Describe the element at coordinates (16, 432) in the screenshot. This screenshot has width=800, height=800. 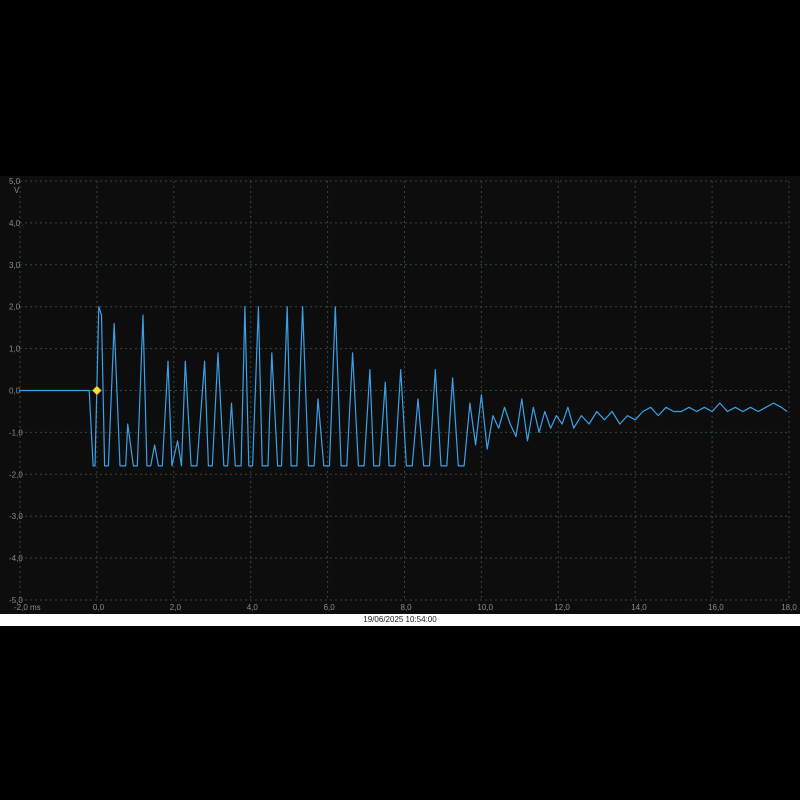
I see `y-tick-label: -1,0` at that location.